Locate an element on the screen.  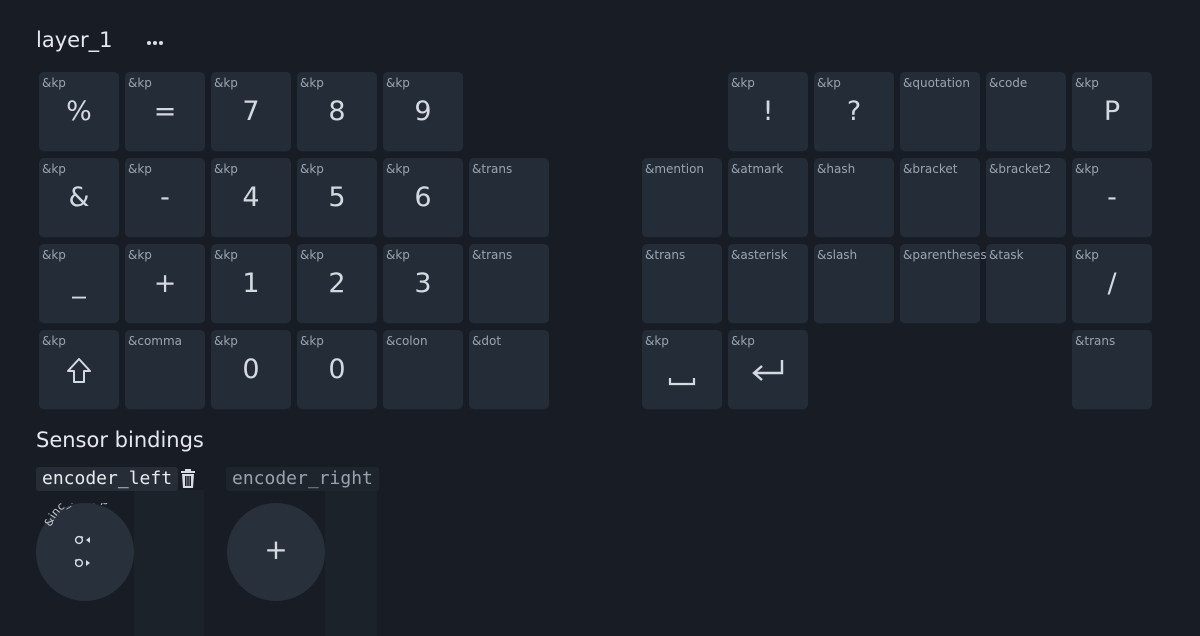
key: &kp 3 is located at coordinates (423, 284).